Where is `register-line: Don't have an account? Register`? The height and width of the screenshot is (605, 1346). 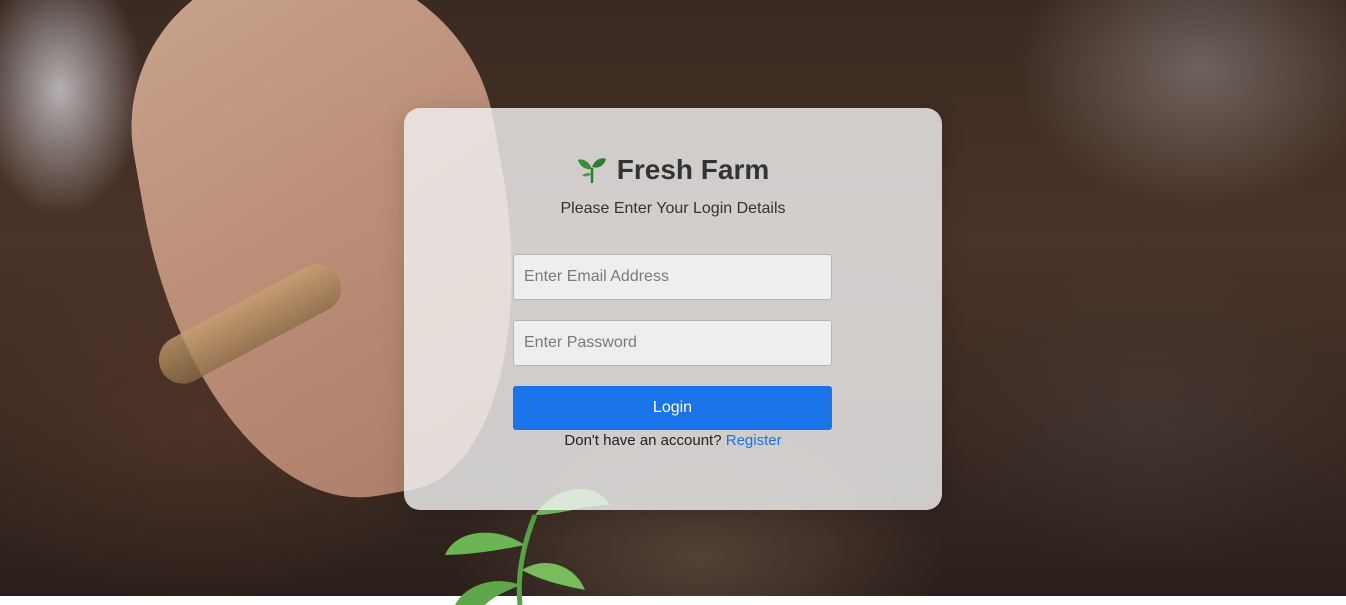
register-line: Don't have an account? Register is located at coordinates (673, 440).